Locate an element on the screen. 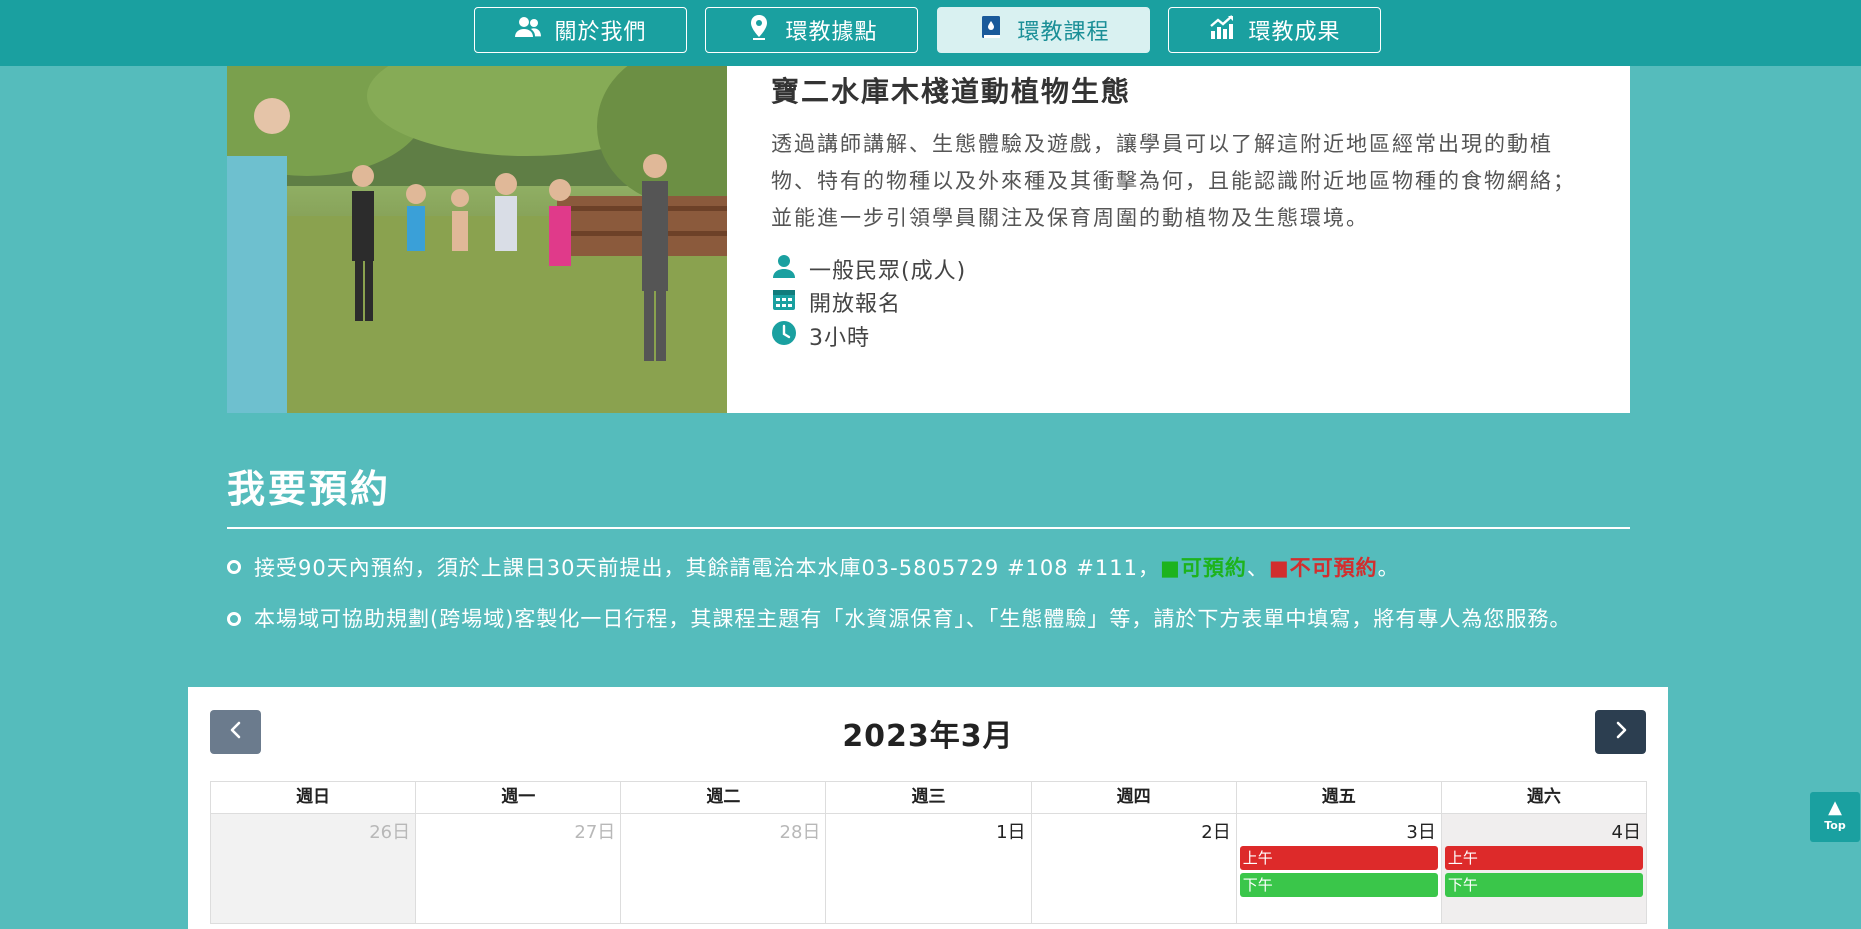 This screenshot has height=929, width=1861. course-title: 寶二水庫木棧道動植物生態 is located at coordinates (951, 91).